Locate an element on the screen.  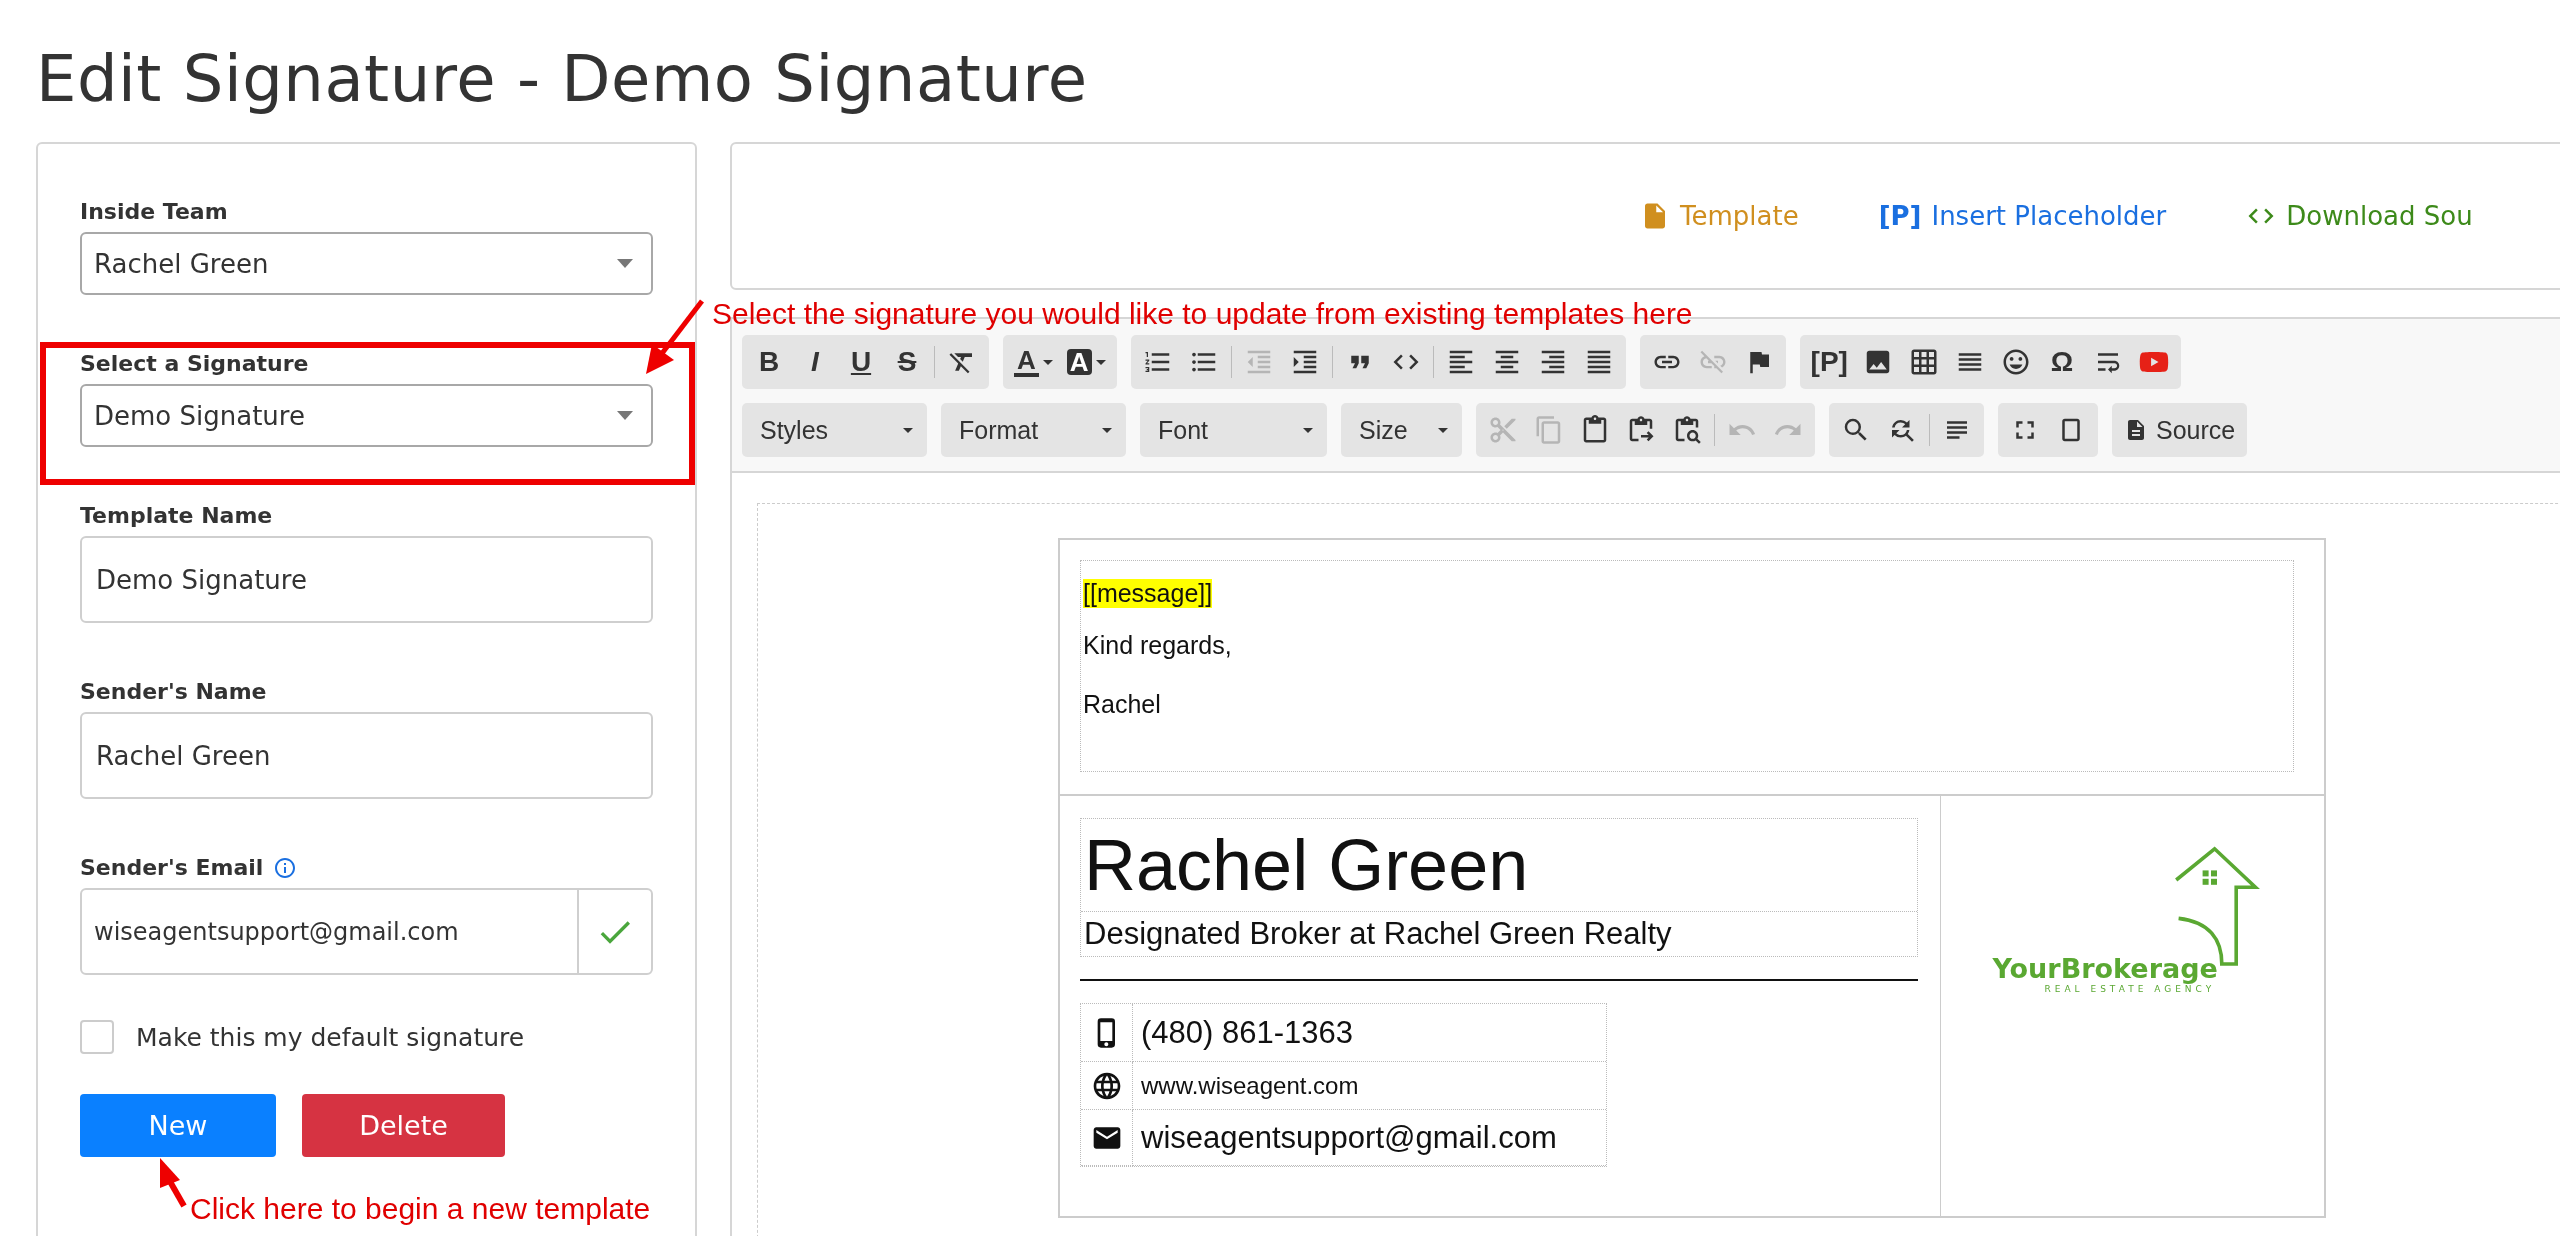
callout-text: Click here to begin a new template is located at coordinates (420, 1209).